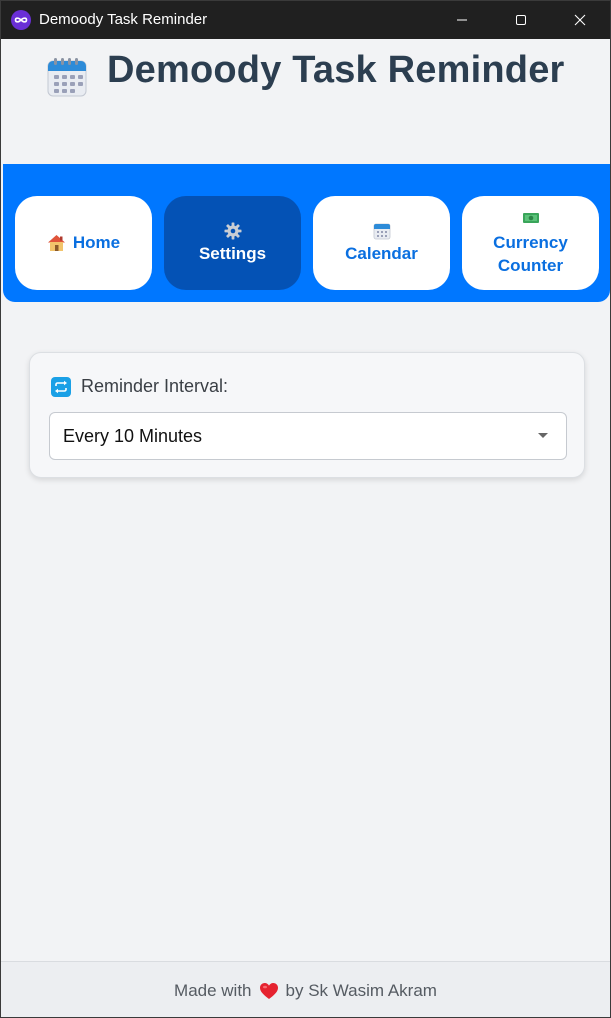  I want to click on infinity-icon, so click(21, 20).